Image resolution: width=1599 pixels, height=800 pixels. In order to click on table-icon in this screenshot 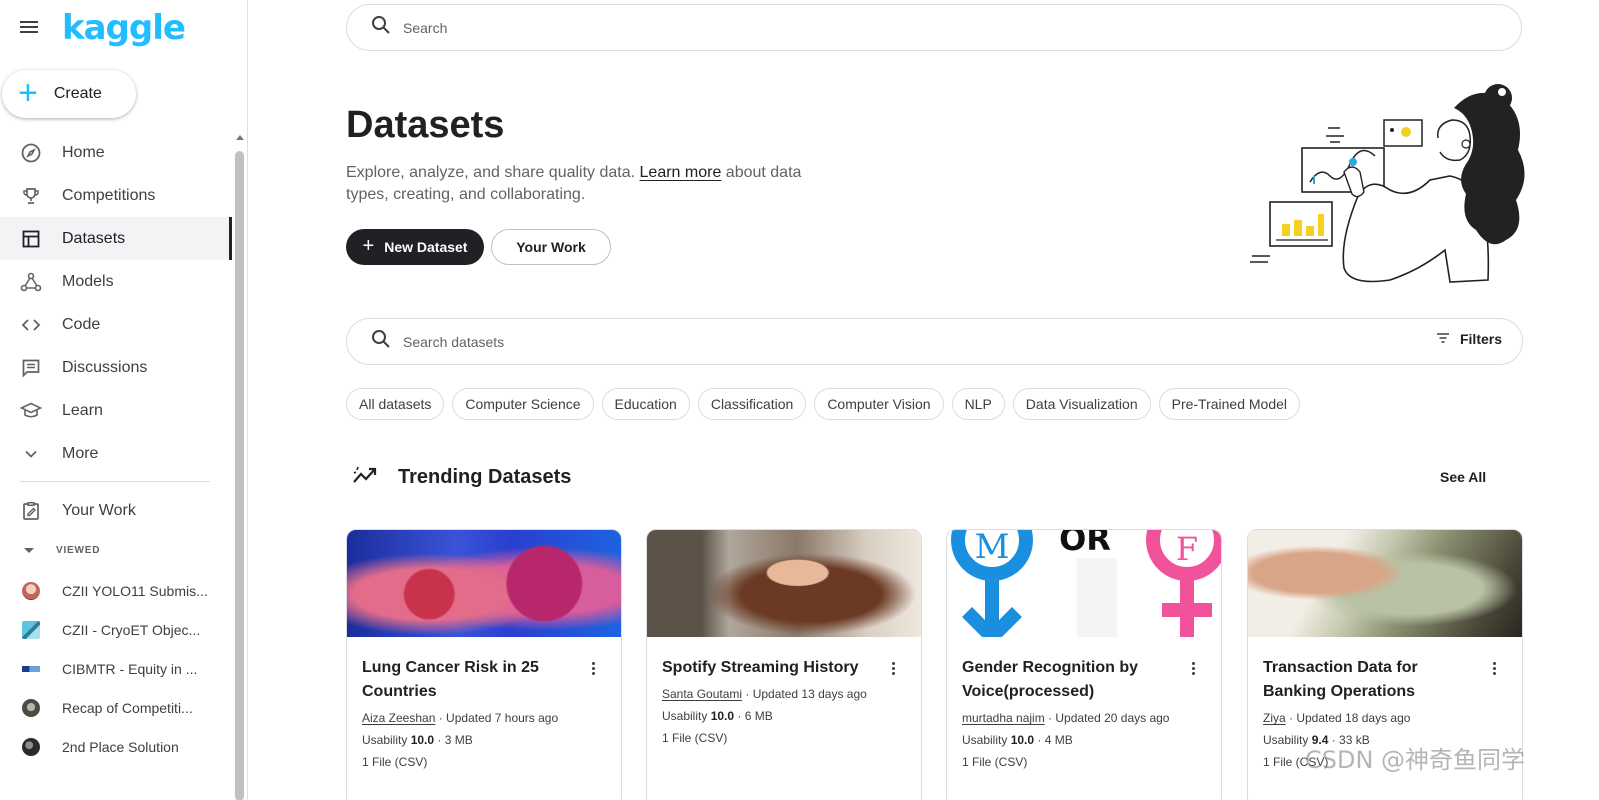, I will do `click(31, 239)`.